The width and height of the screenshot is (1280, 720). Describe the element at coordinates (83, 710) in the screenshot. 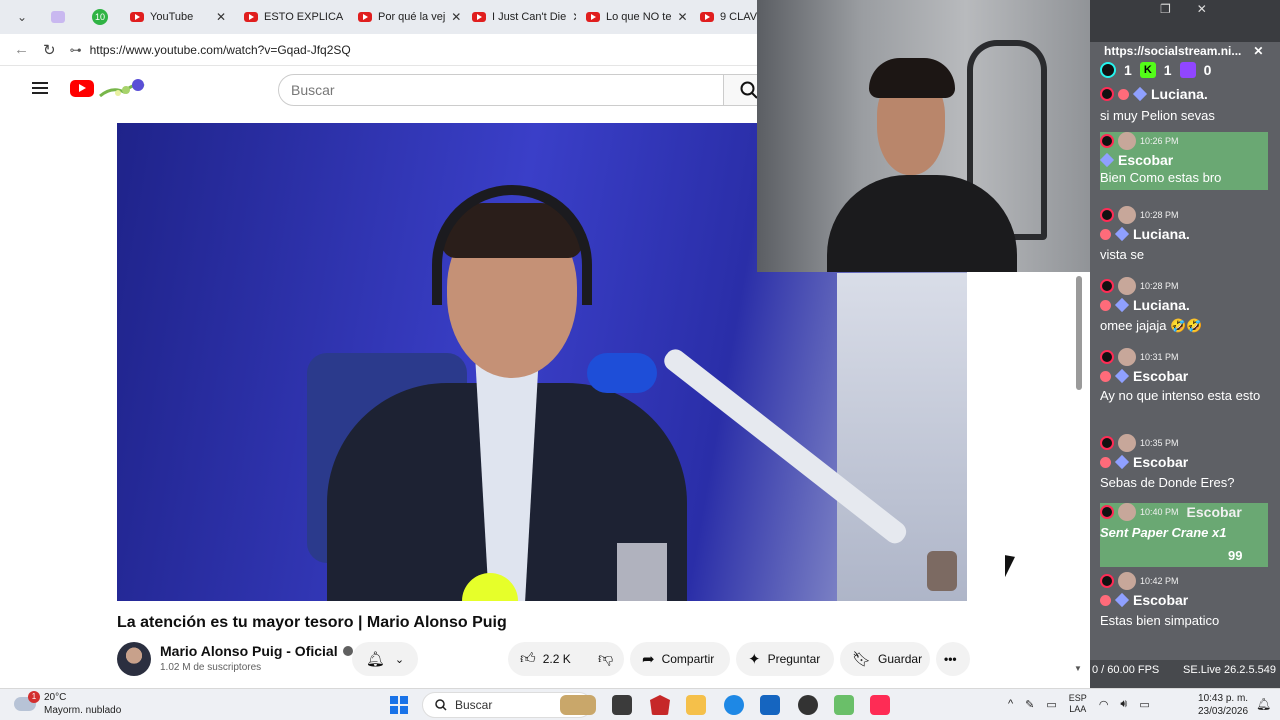

I see `weather-description: Mayorm. nublado` at that location.